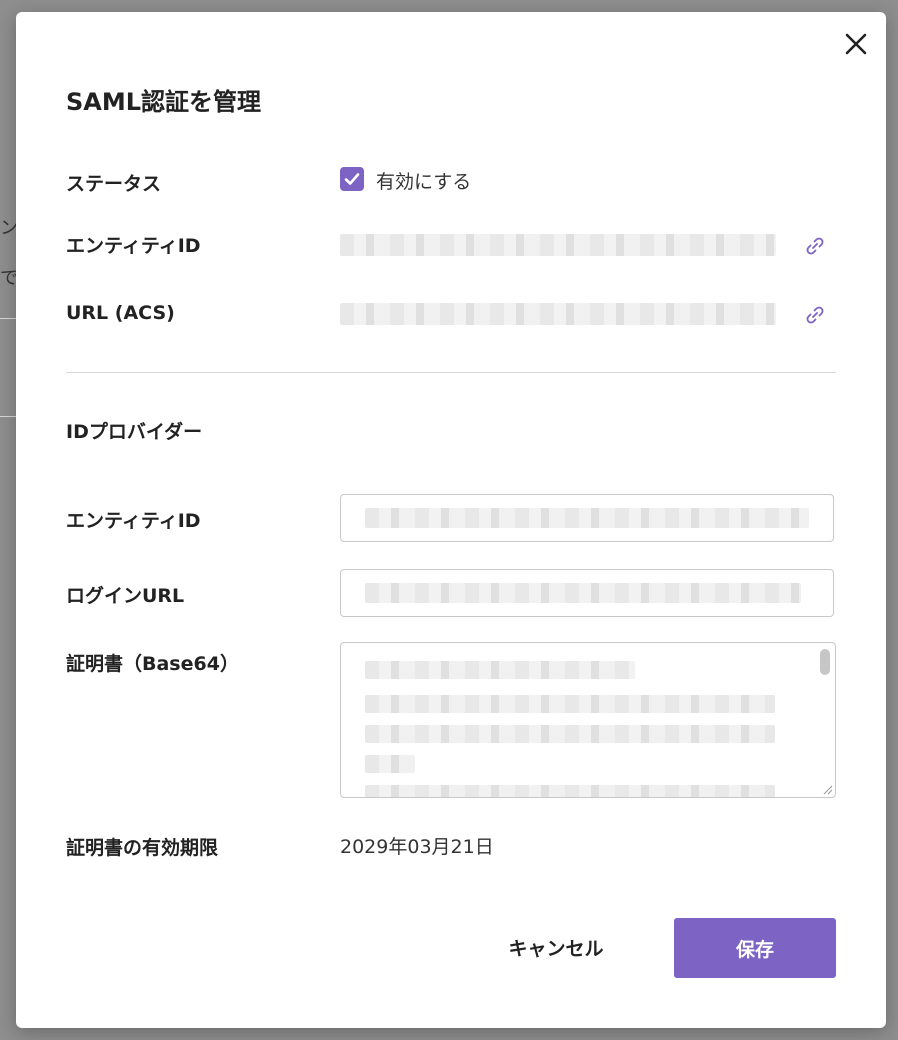  I want to click on idp-entity-id-value, so click(587, 518).